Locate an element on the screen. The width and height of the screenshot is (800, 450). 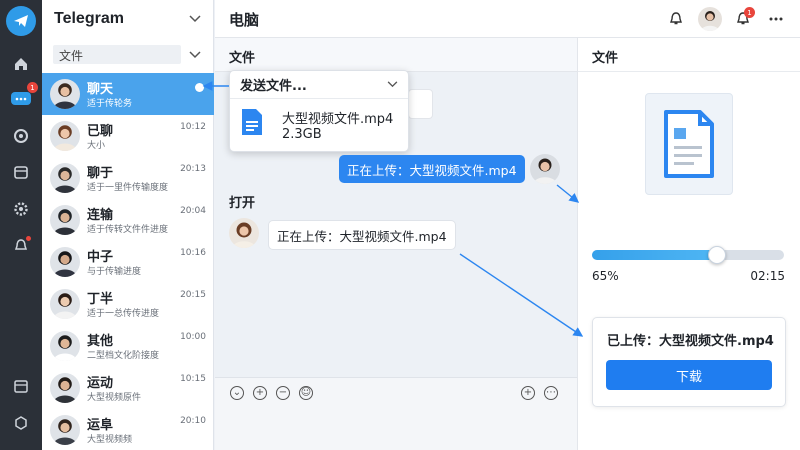
chat-time: 20:10 is located at coordinates (193, 421).